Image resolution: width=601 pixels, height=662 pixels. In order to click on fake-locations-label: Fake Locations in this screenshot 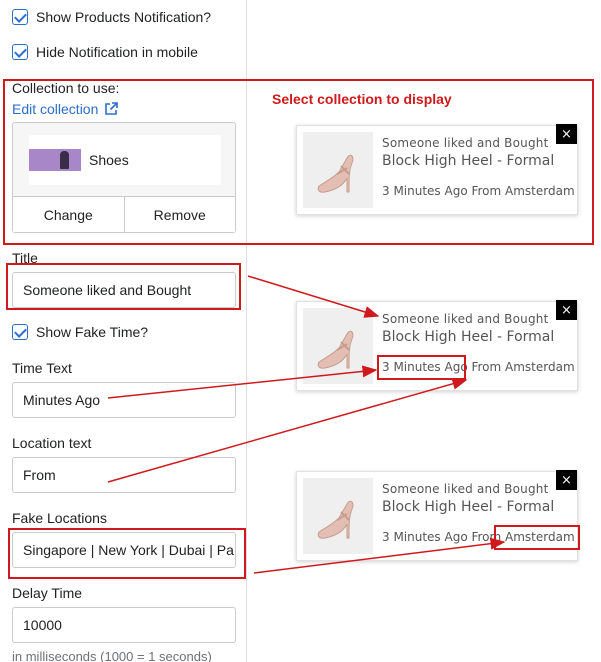, I will do `click(59, 518)`.